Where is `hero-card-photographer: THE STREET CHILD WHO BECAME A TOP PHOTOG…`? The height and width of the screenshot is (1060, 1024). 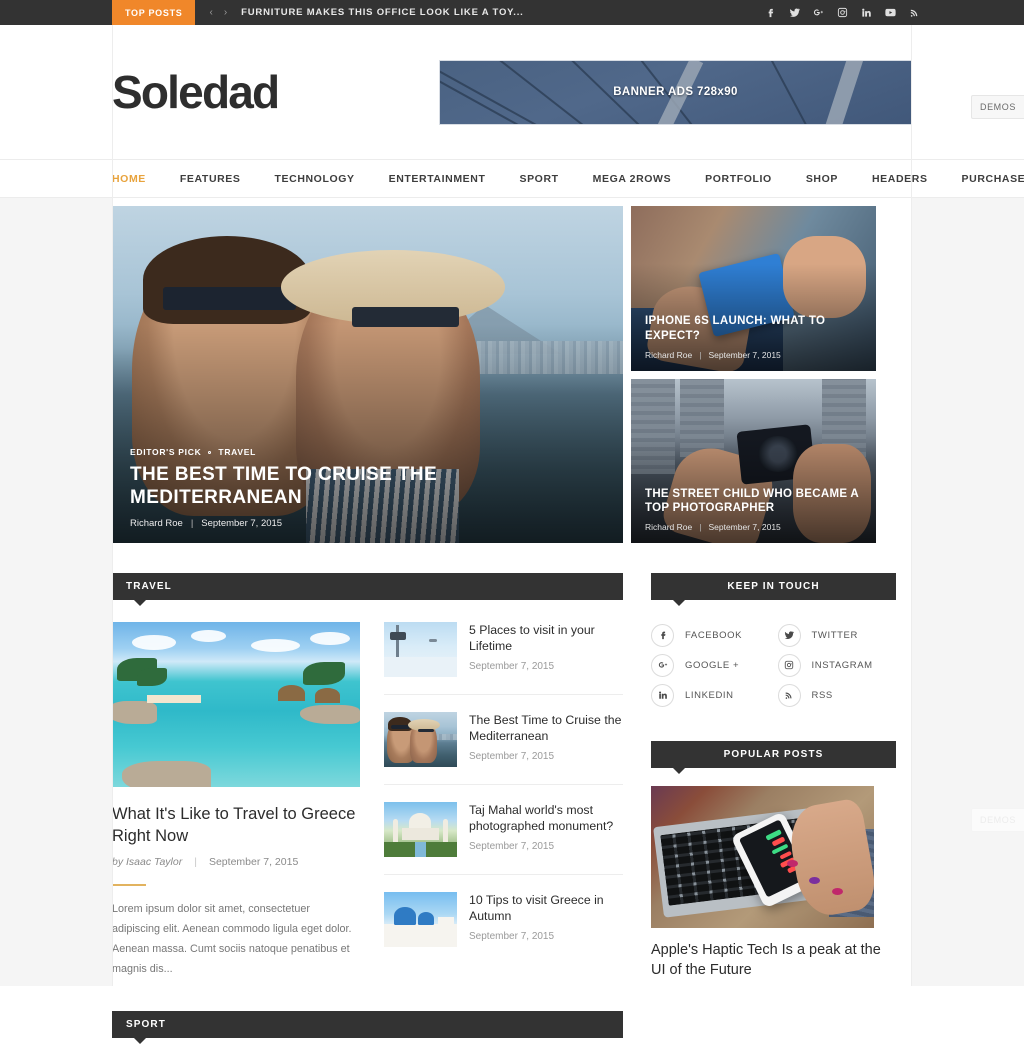
hero-card-photographer: THE STREET CHILD WHO BECAME A TOP PHOTOG… is located at coordinates (753, 460).